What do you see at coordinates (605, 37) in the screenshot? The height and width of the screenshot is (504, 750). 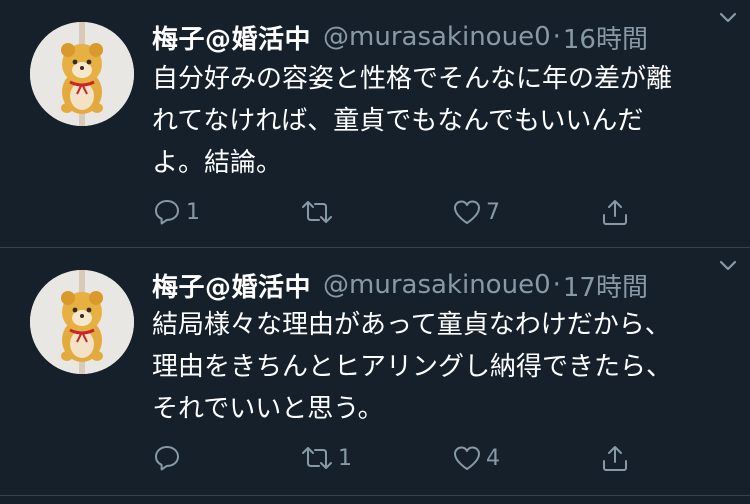 I see `timestamp: 16時間` at bounding box center [605, 37].